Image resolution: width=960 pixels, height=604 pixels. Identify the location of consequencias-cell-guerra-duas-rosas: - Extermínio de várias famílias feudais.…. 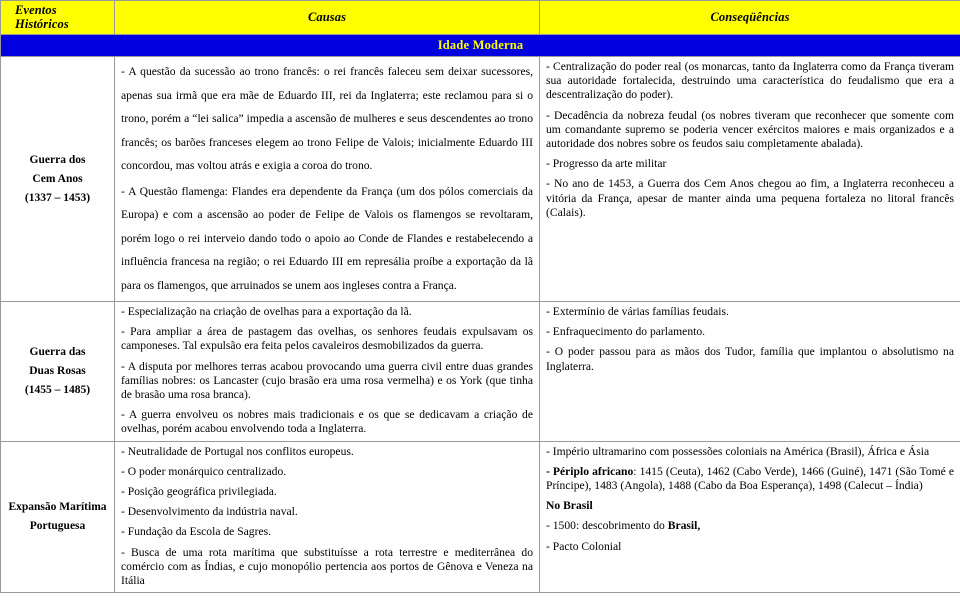
(749, 371).